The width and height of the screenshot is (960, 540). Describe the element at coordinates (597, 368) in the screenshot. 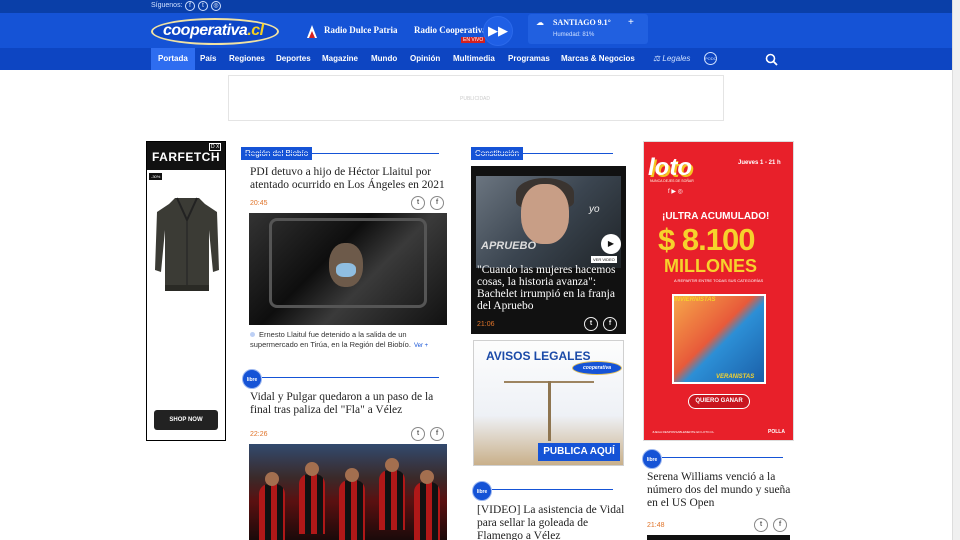

I see `cooperativa-logo: cooperativa` at that location.